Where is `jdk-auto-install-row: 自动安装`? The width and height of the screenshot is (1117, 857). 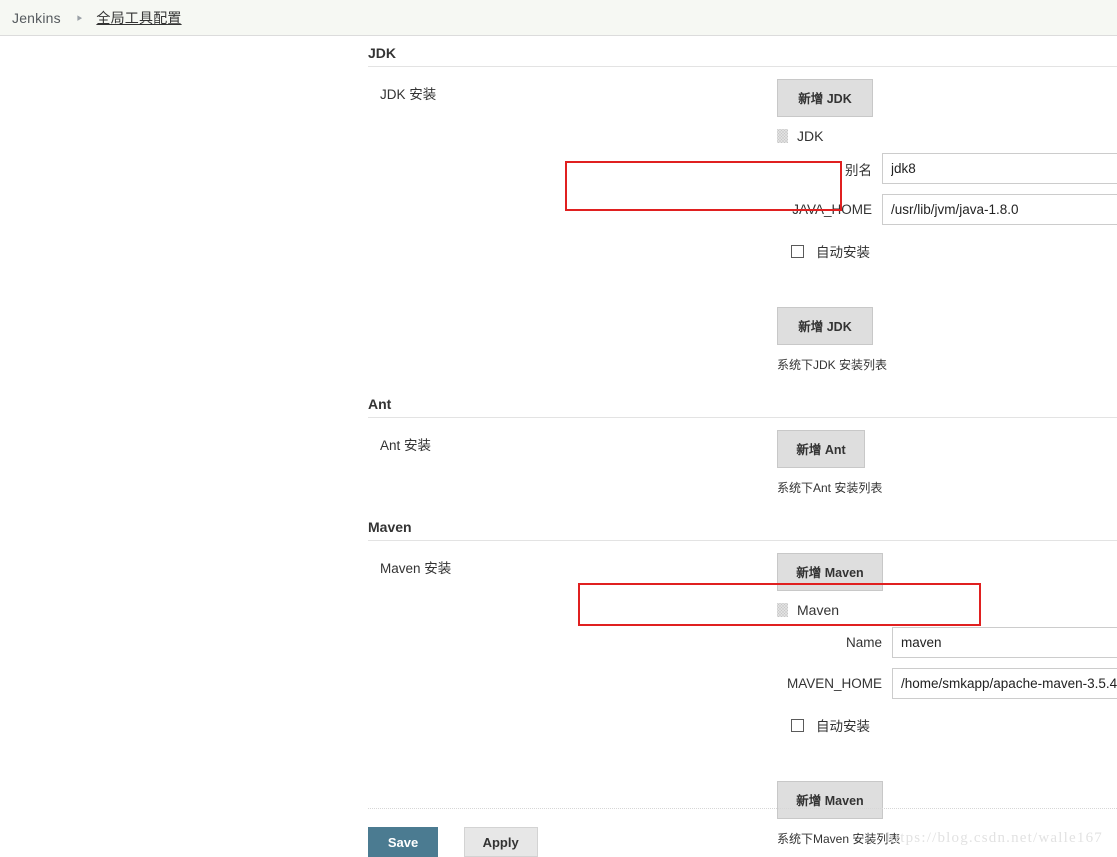 jdk-auto-install-row: 自动安装 is located at coordinates (954, 251).